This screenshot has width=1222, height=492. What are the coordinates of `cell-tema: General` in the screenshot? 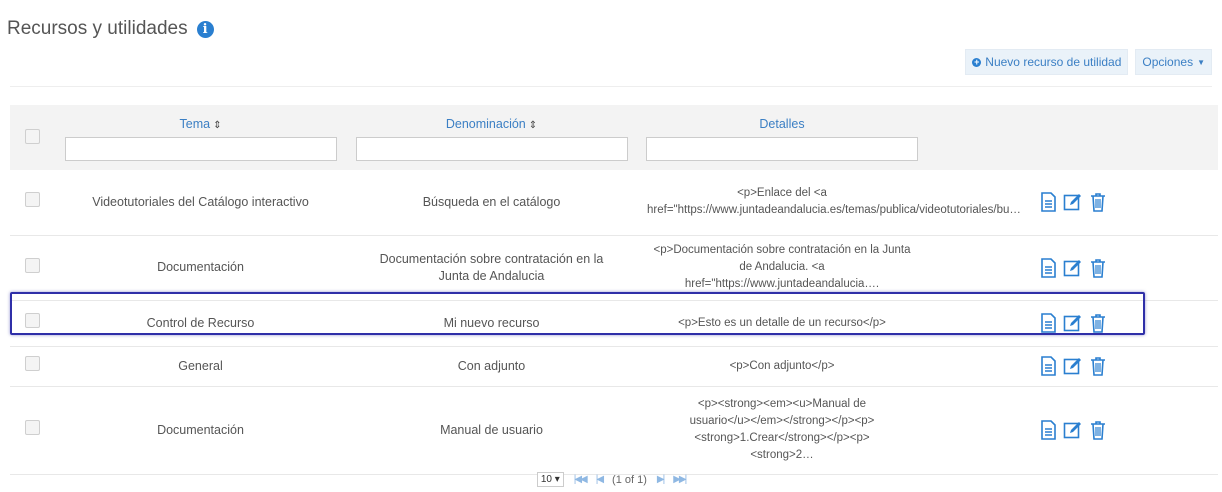 It's located at (200, 365).